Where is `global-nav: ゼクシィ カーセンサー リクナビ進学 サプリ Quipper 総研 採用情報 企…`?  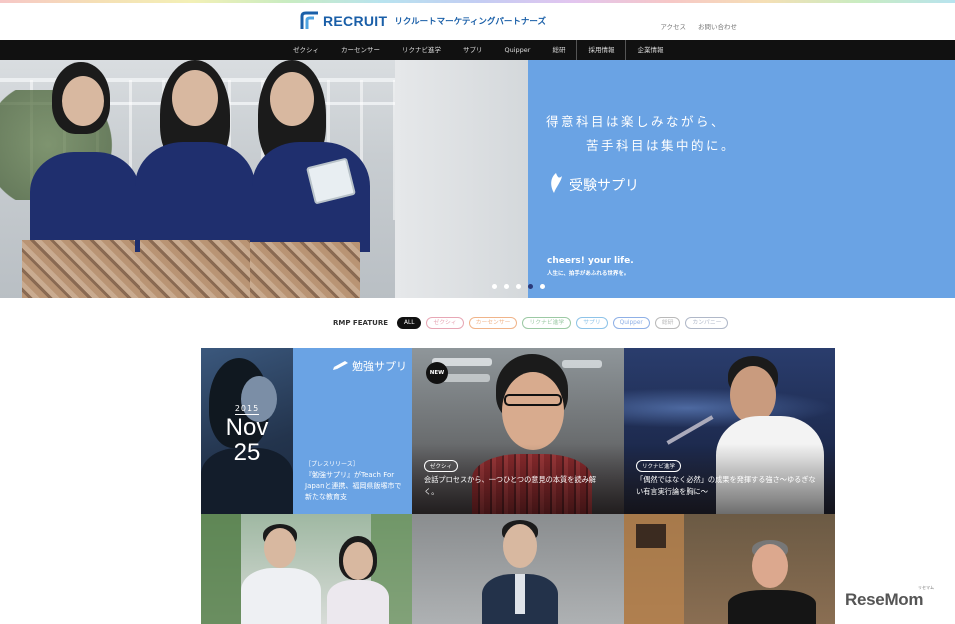 global-nav: ゼクシィ カーセンサー リクナビ進学 サプリ Quipper 総研 採用情報 企… is located at coordinates (477, 50).